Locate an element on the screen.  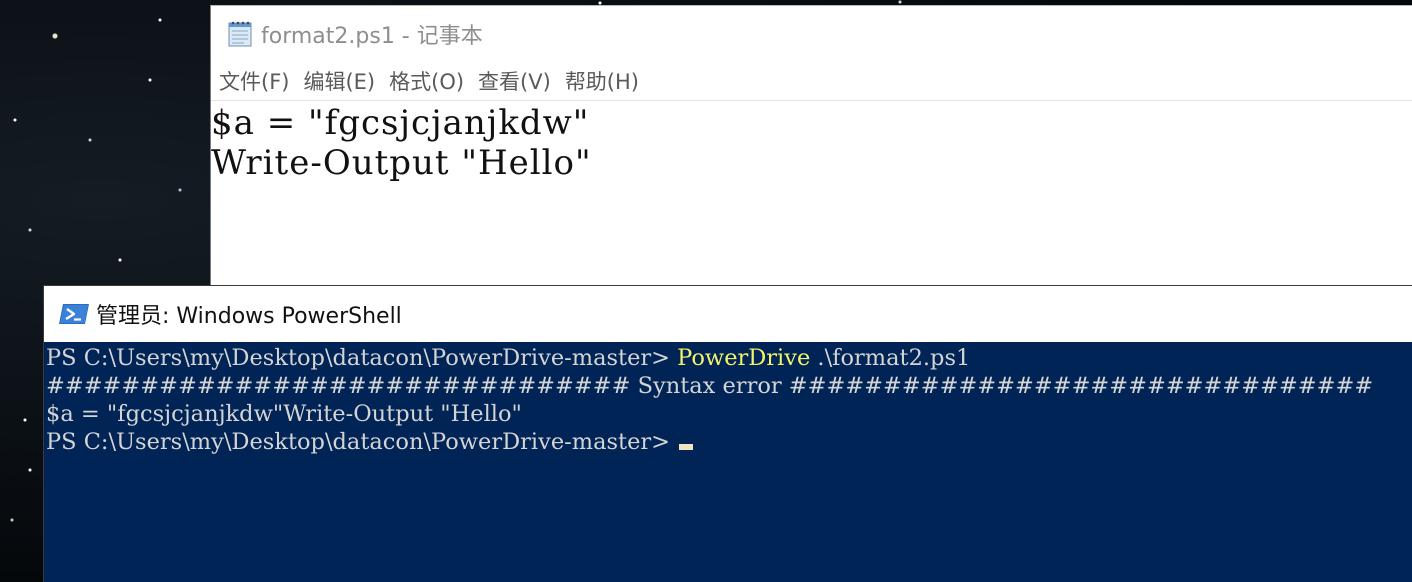
menu-edit: 编辑(E) is located at coordinates (339, 81).